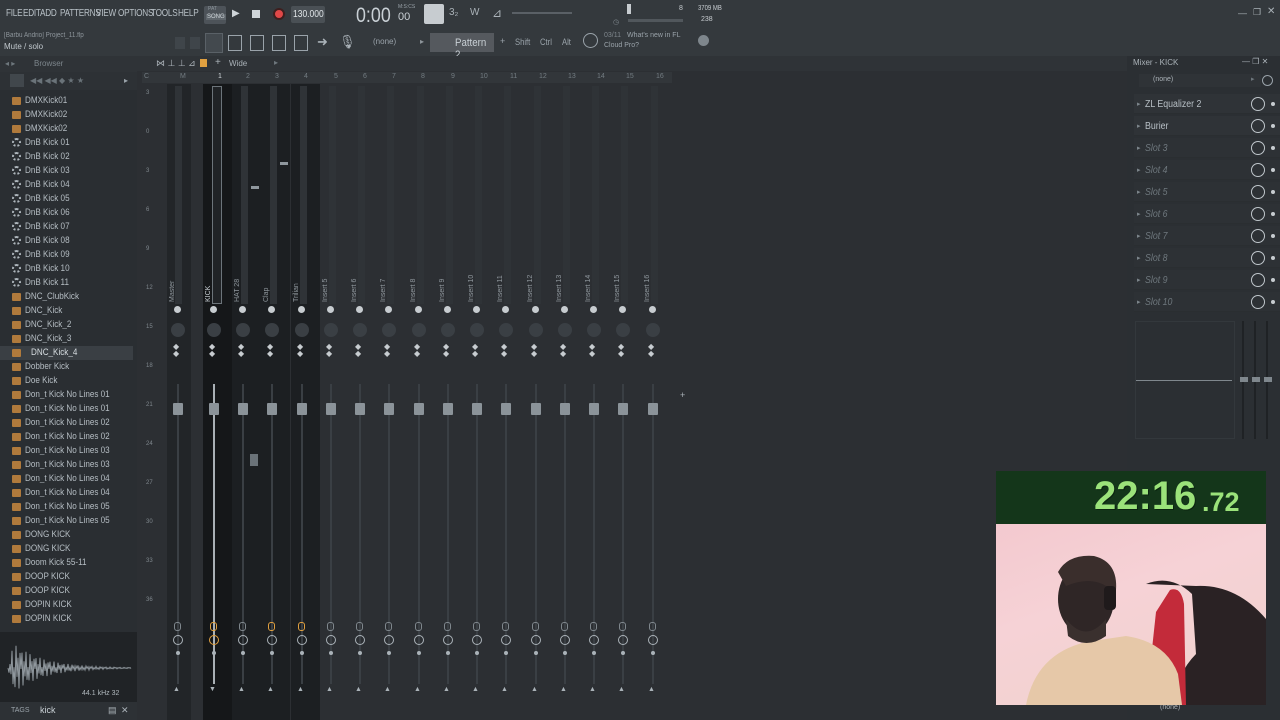  What do you see at coordinates (66, 521) in the screenshot?
I see `browser-item: Don_t Kick No Lines 05` at bounding box center [66, 521].